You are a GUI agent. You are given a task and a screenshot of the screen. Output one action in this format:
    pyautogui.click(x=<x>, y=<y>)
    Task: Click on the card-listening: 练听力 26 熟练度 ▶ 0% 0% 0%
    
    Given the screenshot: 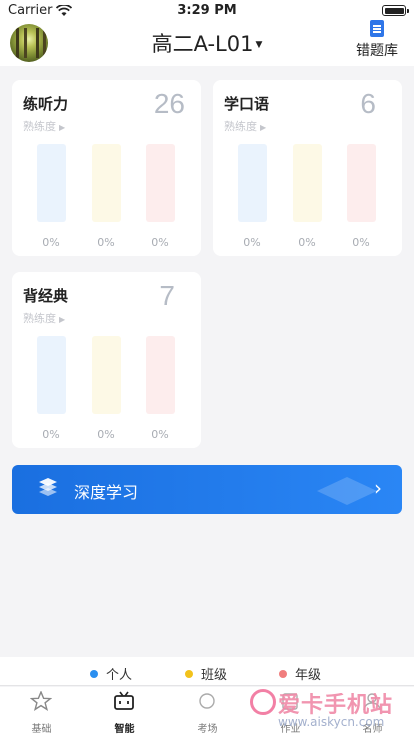 What is the action you would take?
    pyautogui.click(x=106, y=168)
    